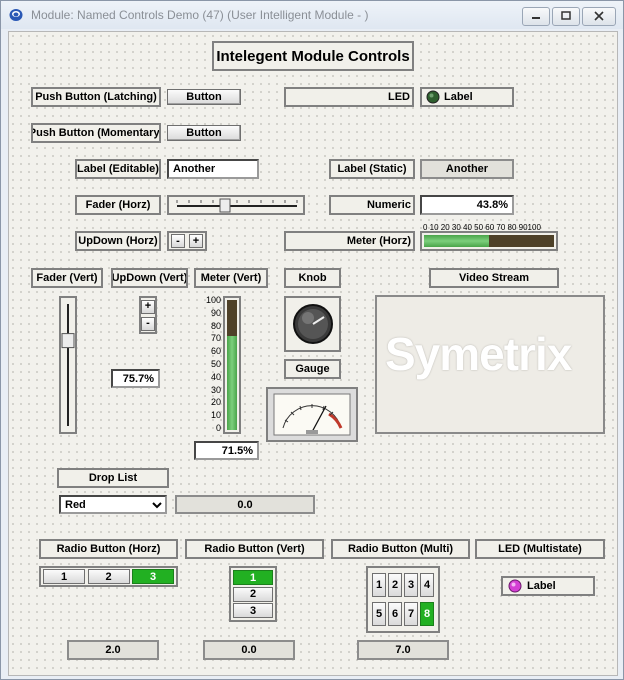 The width and height of the screenshot is (624, 680). I want to click on push-latching-button: Button, so click(204, 97).